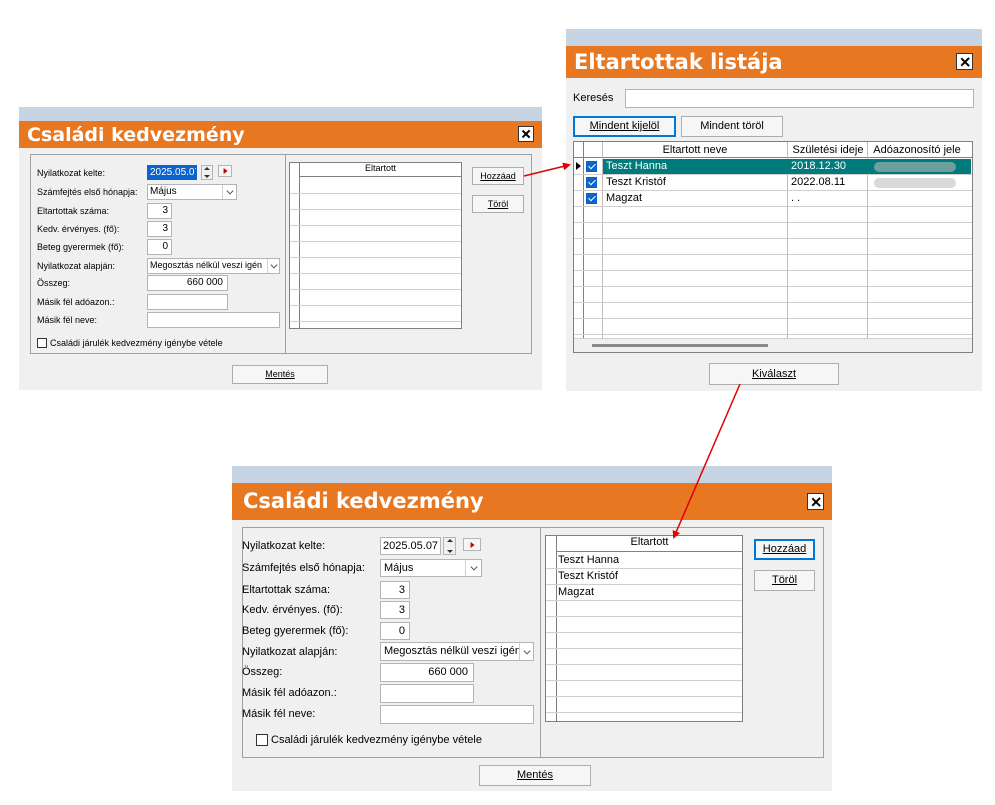 The width and height of the screenshot is (995, 805). What do you see at coordinates (706, 461) in the screenshot?
I see `arrow-choose-to-result` at bounding box center [706, 461].